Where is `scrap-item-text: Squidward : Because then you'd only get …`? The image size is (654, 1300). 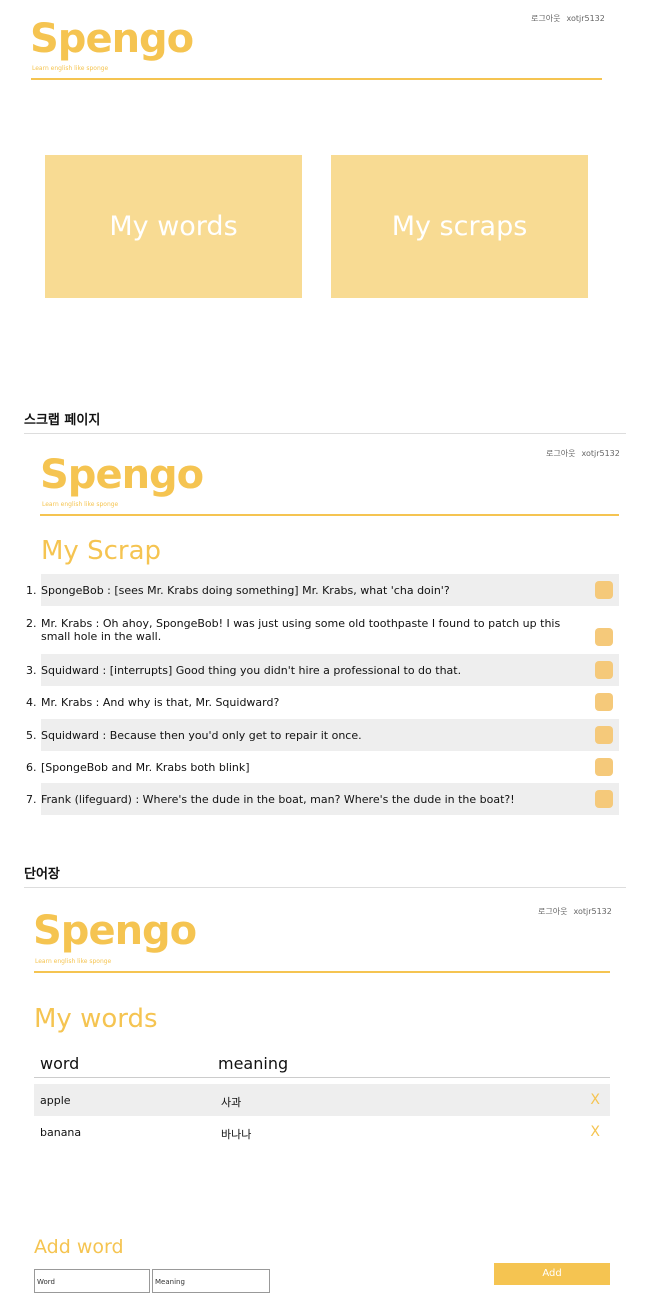 scrap-item-text: Squidward : Because then you'd only get … is located at coordinates (201, 735).